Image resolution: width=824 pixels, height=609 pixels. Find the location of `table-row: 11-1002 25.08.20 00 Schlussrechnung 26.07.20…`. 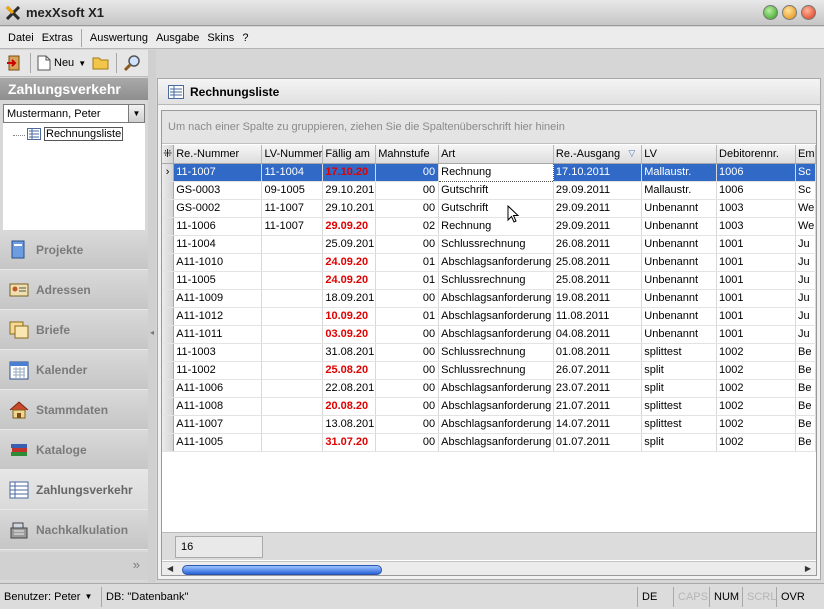

table-row: 11-1002 25.08.20 00 Schlussrechnung 26.07.20… is located at coordinates (489, 370).